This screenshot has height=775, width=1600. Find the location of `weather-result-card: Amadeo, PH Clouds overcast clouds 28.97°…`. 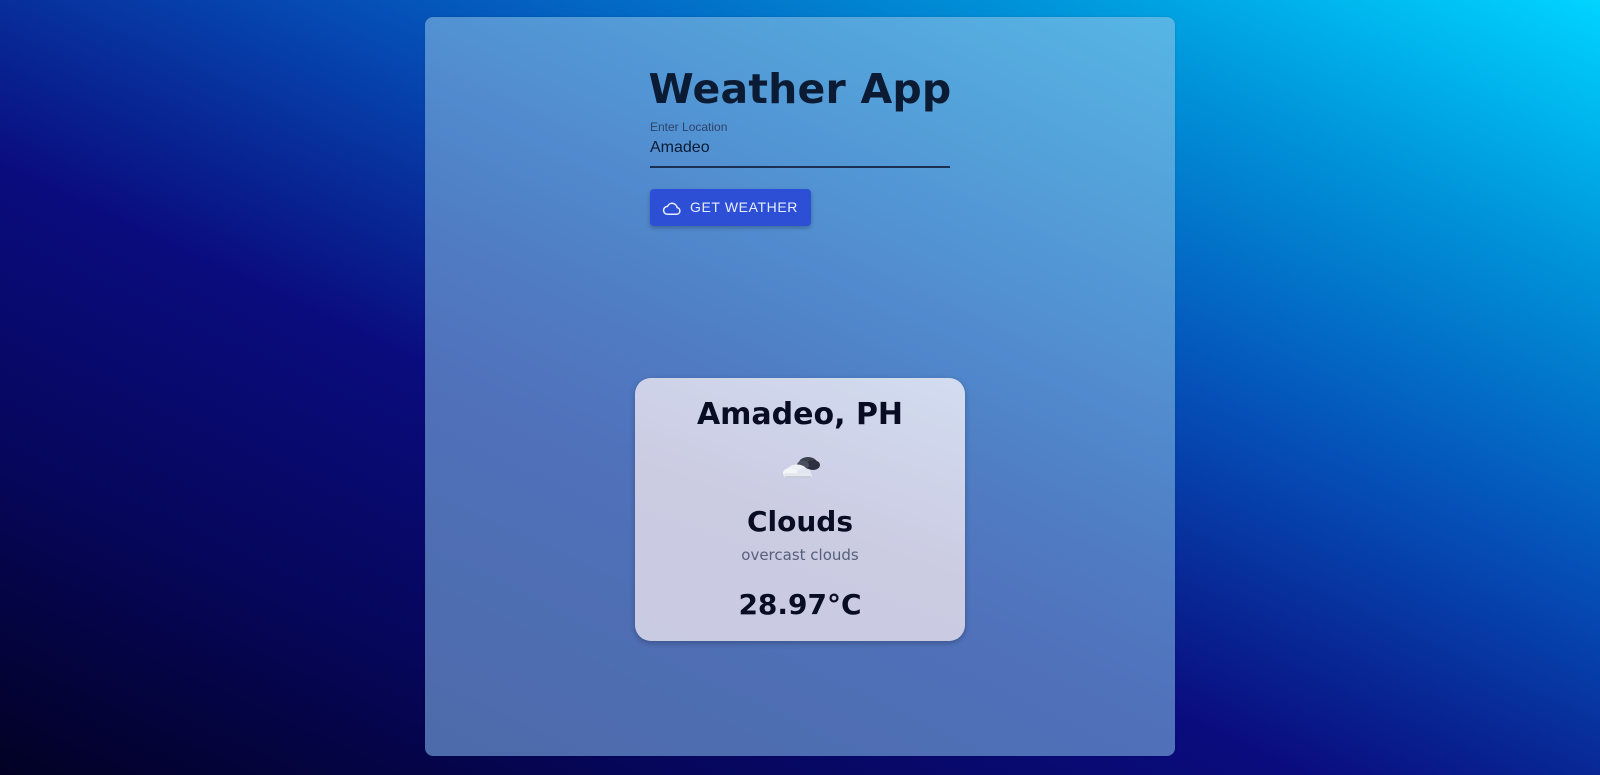

weather-result-card: Amadeo, PH Clouds overcast clouds 28.97°… is located at coordinates (800, 509).